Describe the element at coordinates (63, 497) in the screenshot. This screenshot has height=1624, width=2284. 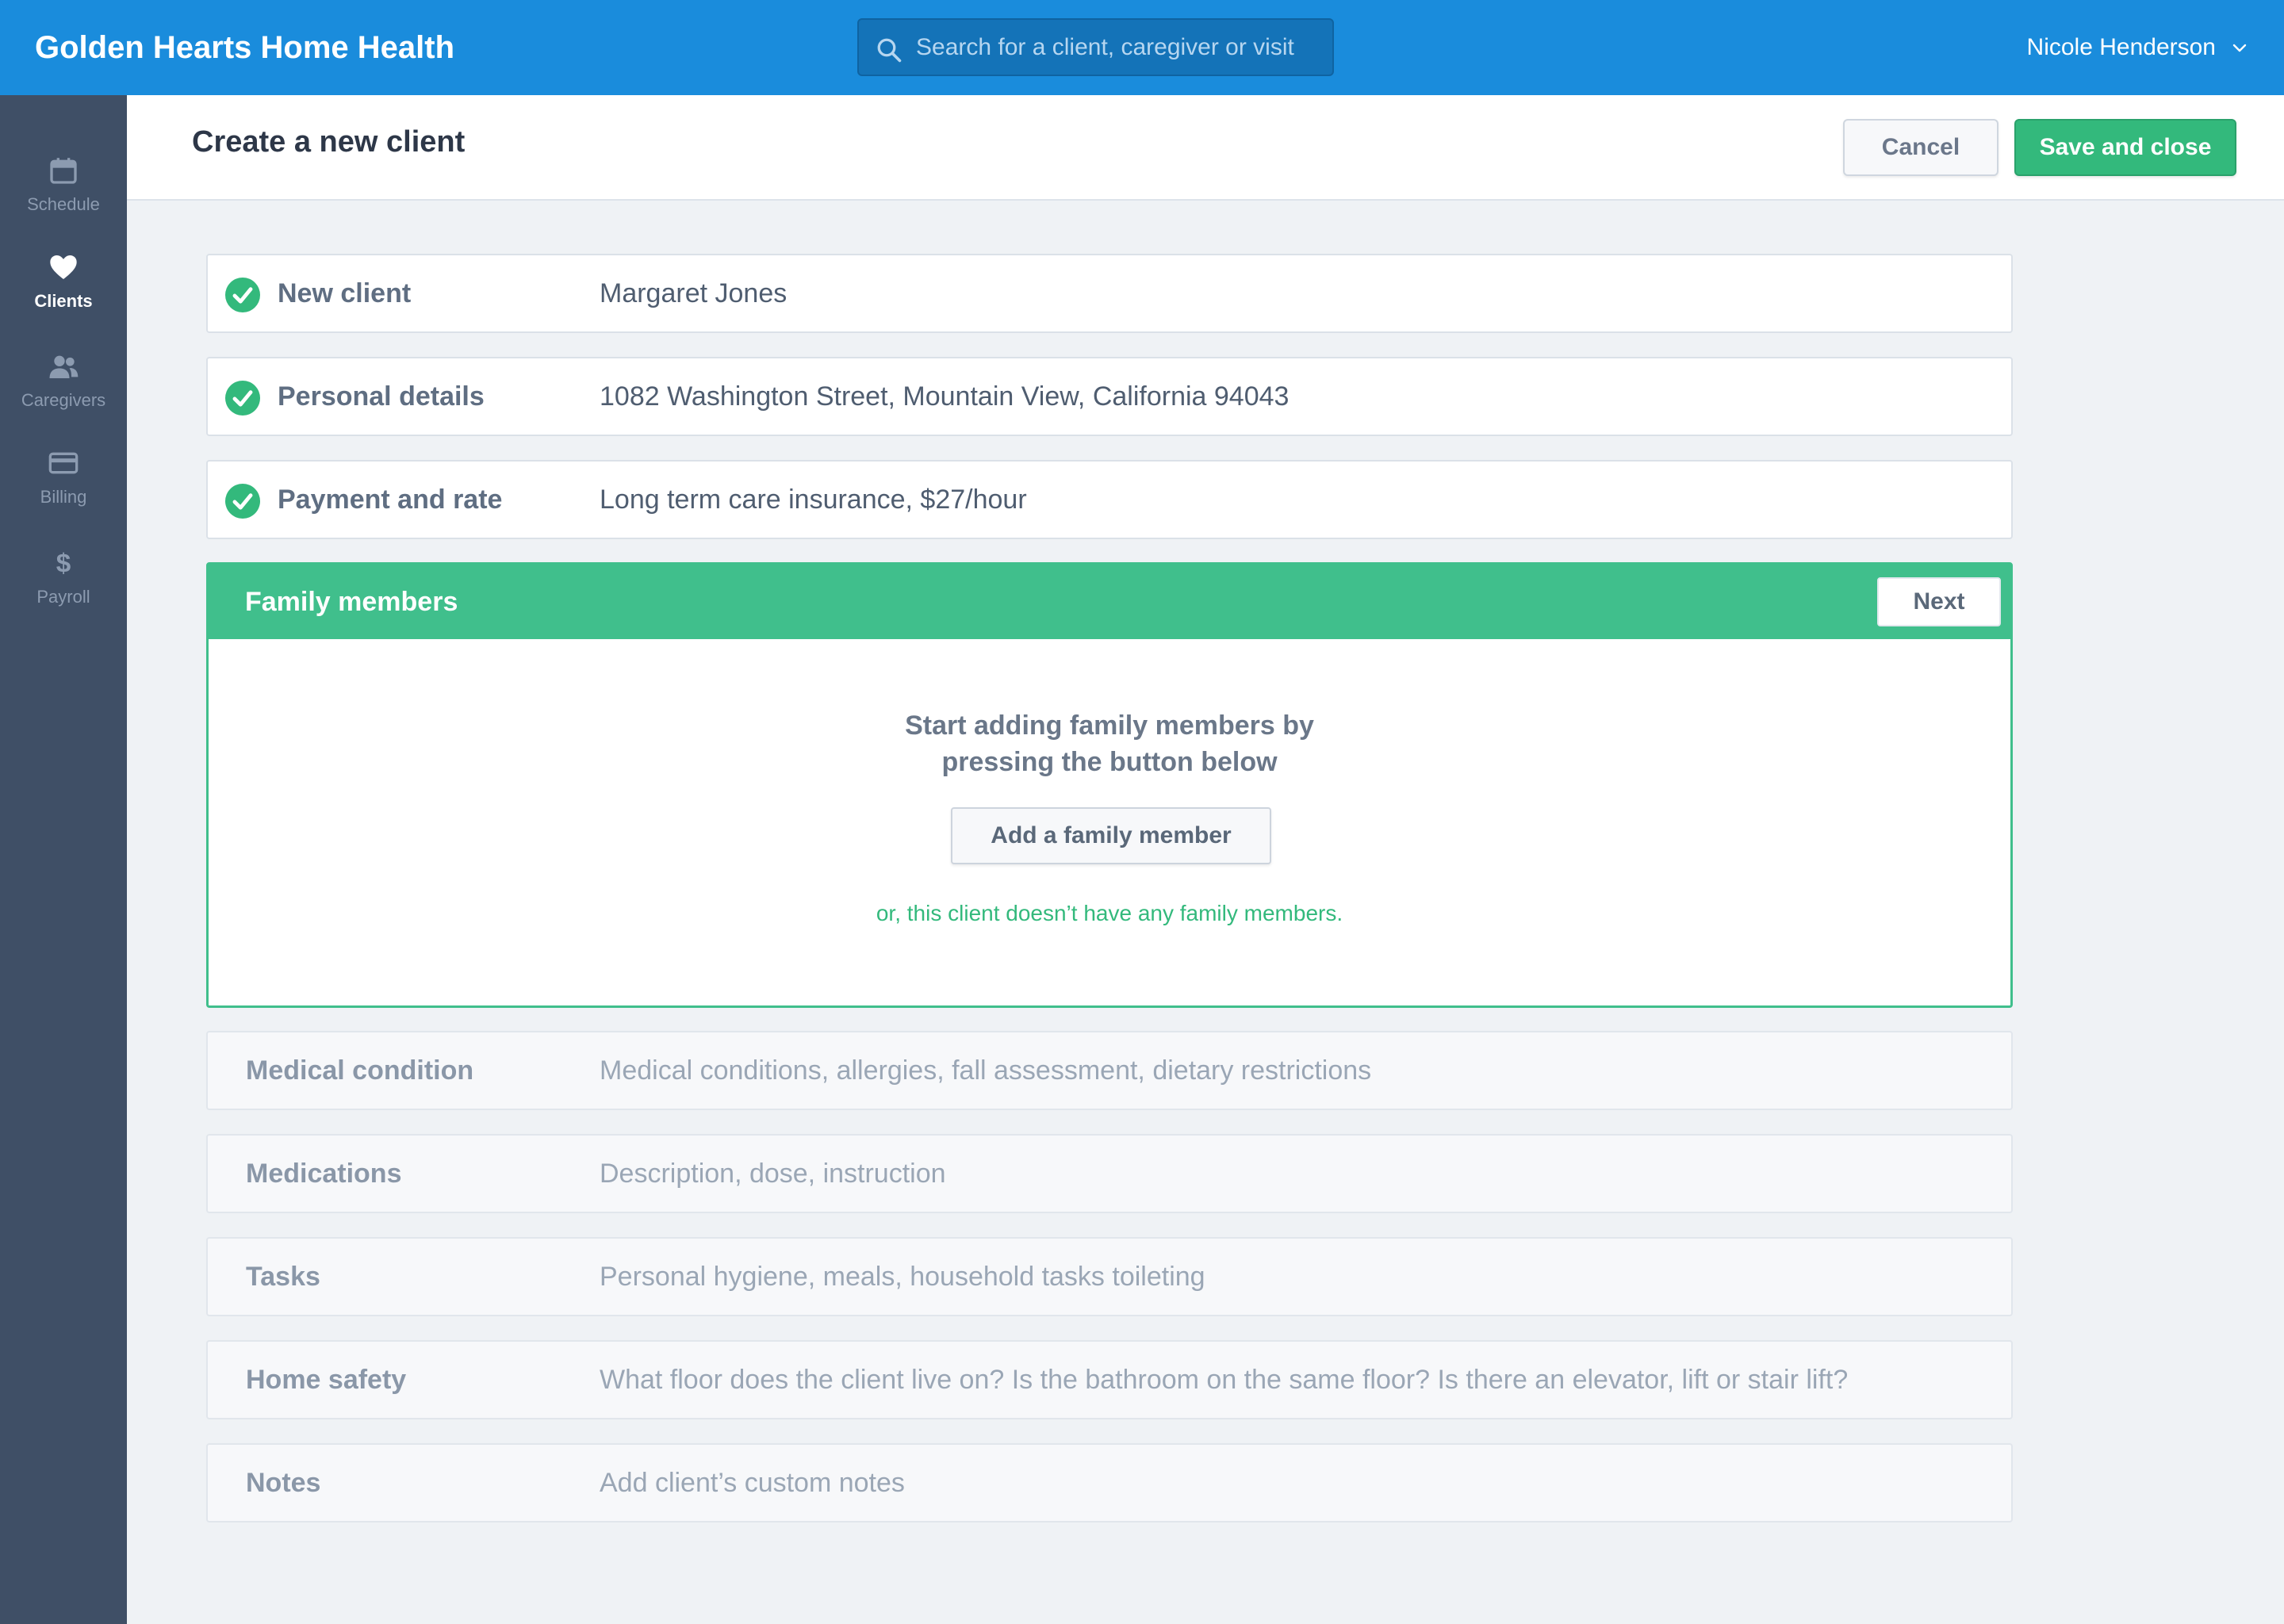
I see `sidebar-item-label: Billing` at that location.